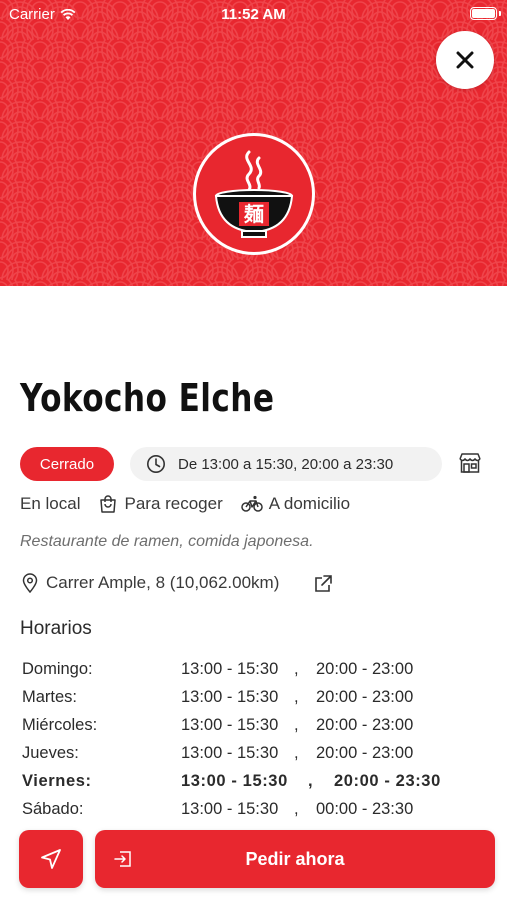 The width and height of the screenshot is (507, 900). What do you see at coordinates (50, 697) in the screenshot?
I see `schedule-day: Martes:` at bounding box center [50, 697].